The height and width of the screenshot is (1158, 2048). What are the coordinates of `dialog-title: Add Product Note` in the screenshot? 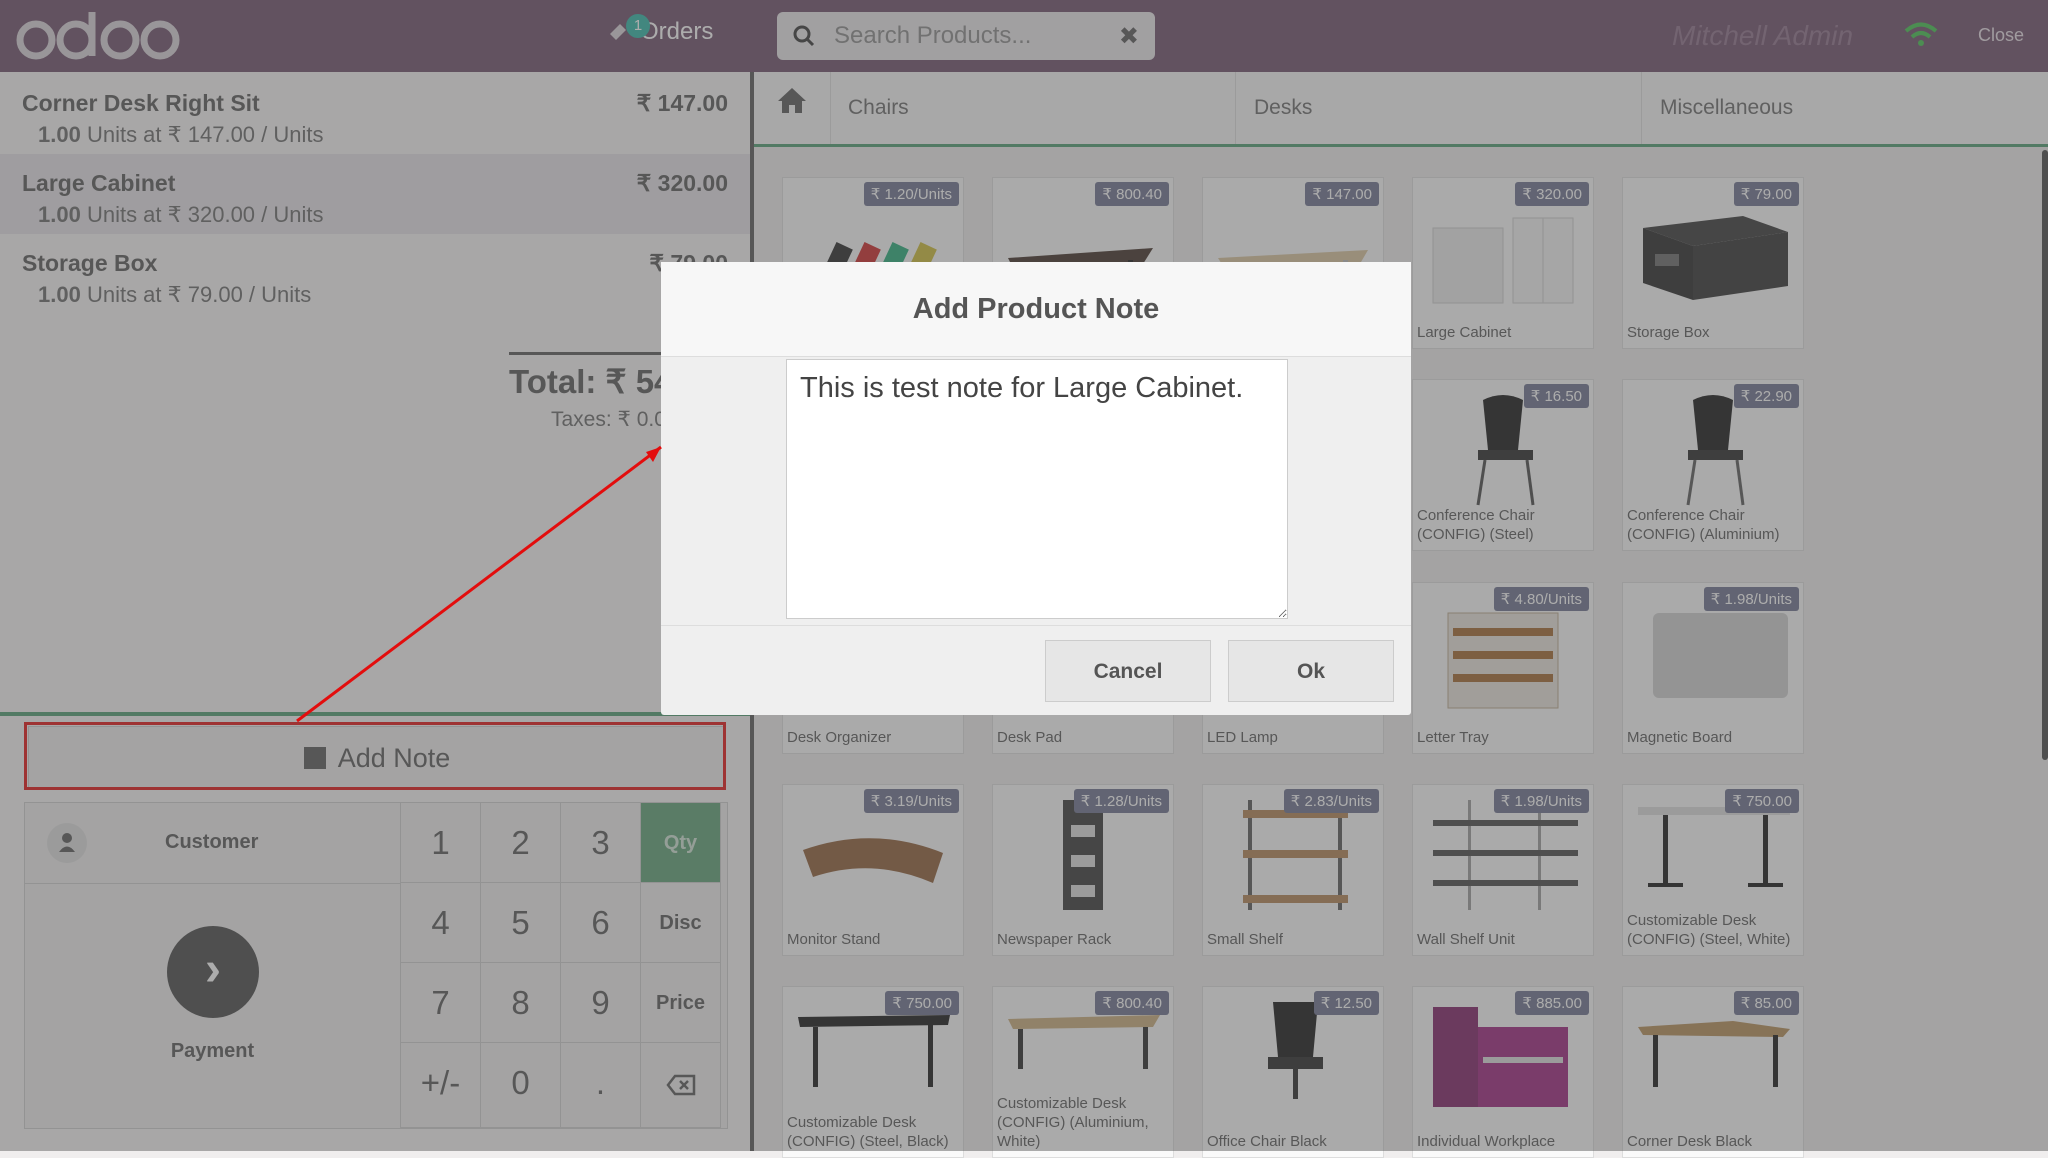 It's located at (1036, 309).